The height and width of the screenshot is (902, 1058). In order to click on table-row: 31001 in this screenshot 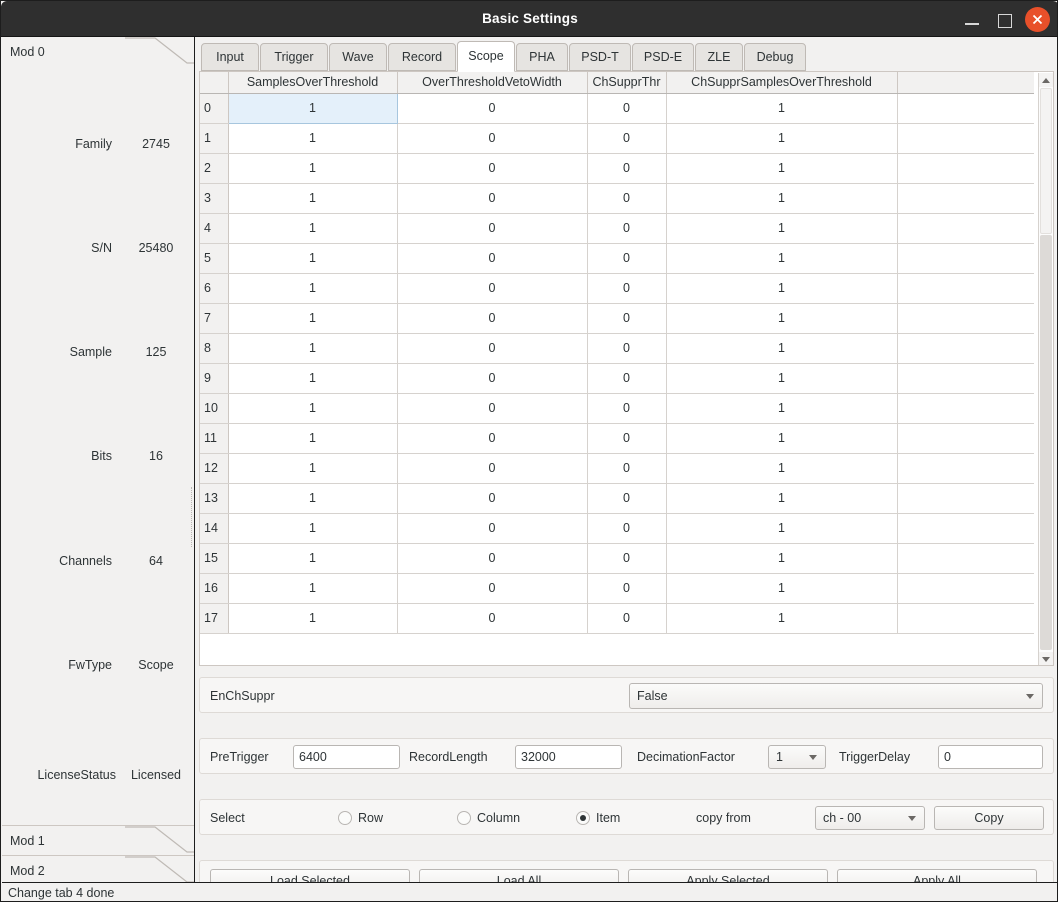, I will do `click(617, 198)`.